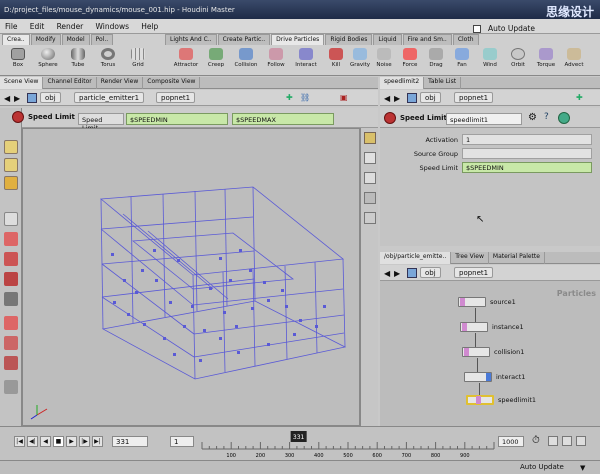 This screenshot has width=600, height=474. Describe the element at coordinates (370, 218) in the screenshot. I see `lighting-toggle-icon` at that location.